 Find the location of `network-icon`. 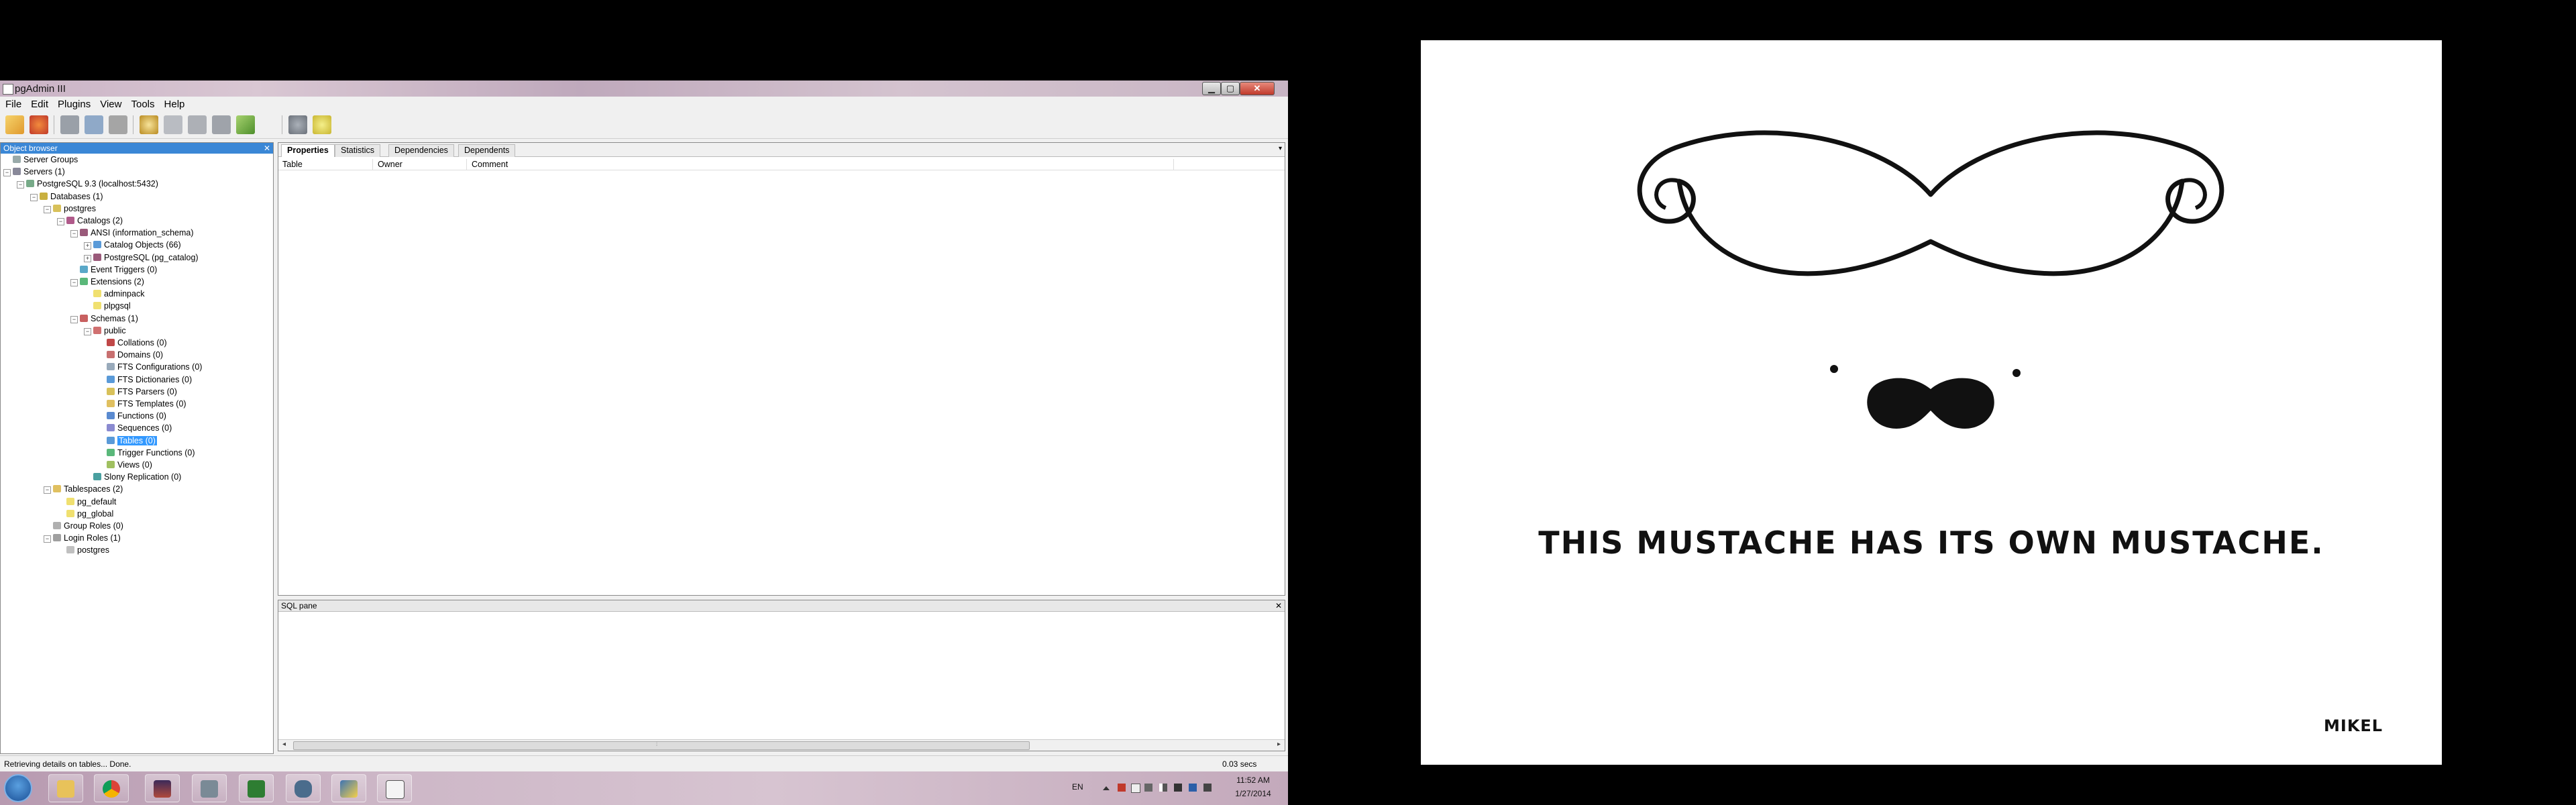

network-icon is located at coordinates (1163, 788).